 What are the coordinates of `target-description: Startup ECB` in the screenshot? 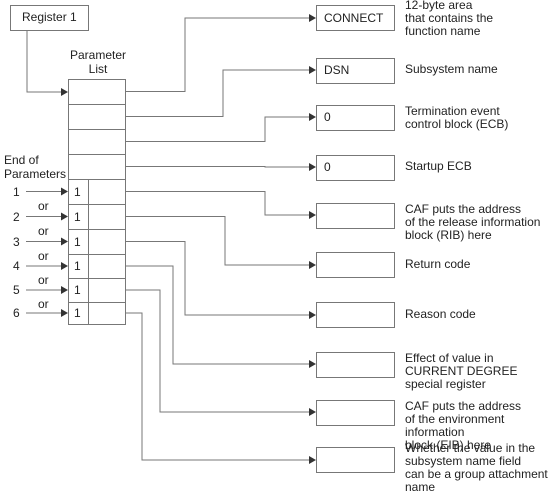 It's located at (438, 166).